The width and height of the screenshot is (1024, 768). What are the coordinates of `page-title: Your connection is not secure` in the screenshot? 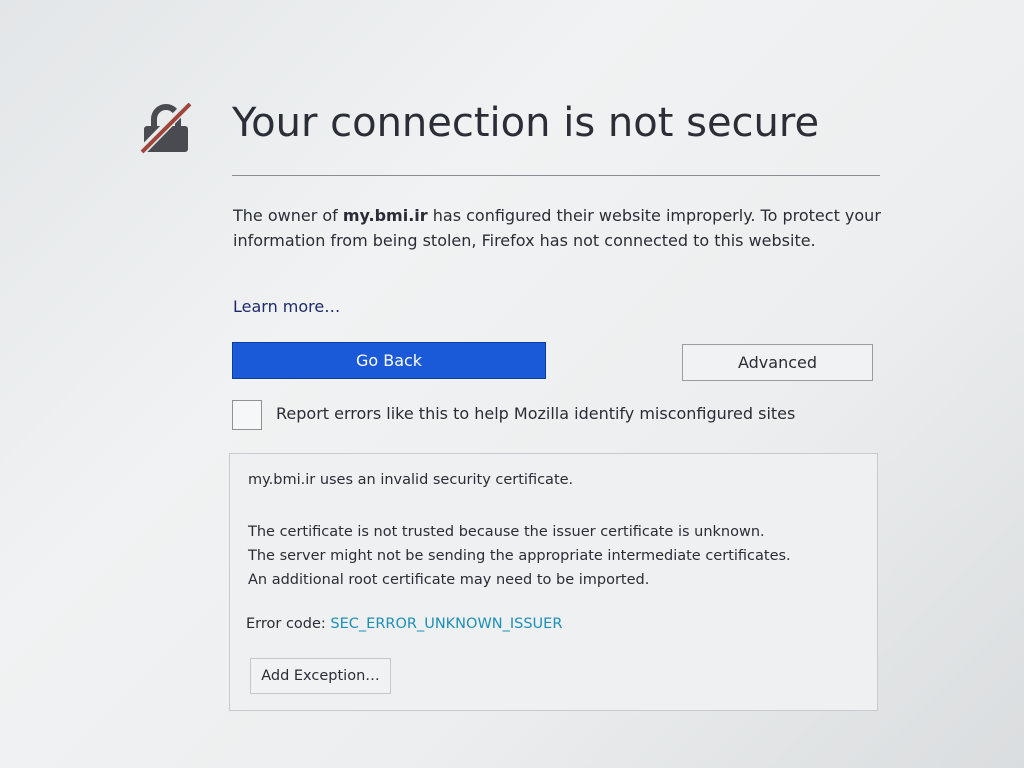 It's located at (526, 123).